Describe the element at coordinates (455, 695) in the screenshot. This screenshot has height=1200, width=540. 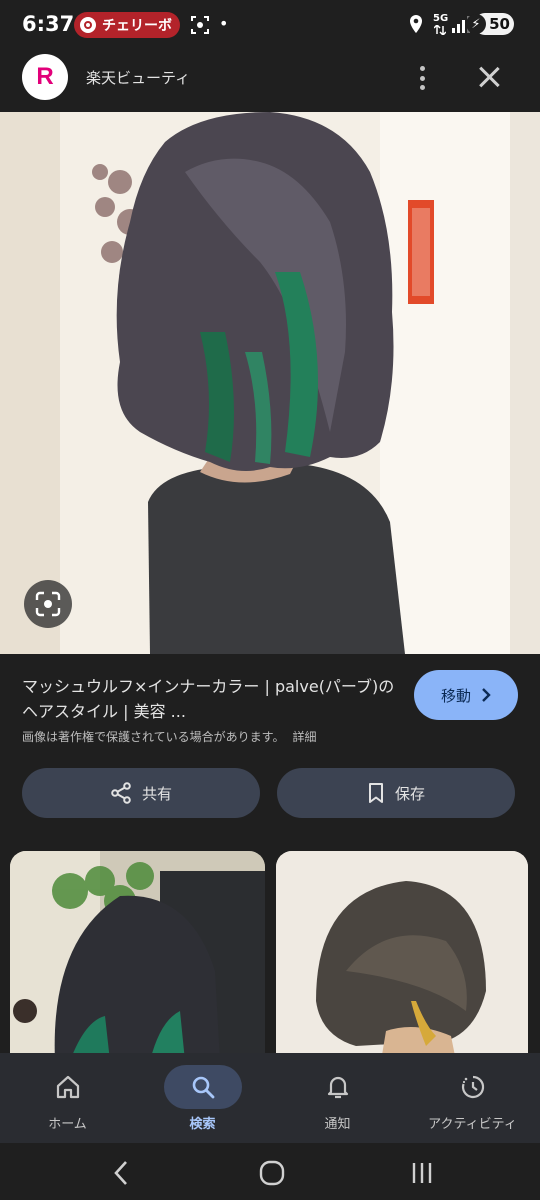
I see `visit-button-label: 移動` at that location.